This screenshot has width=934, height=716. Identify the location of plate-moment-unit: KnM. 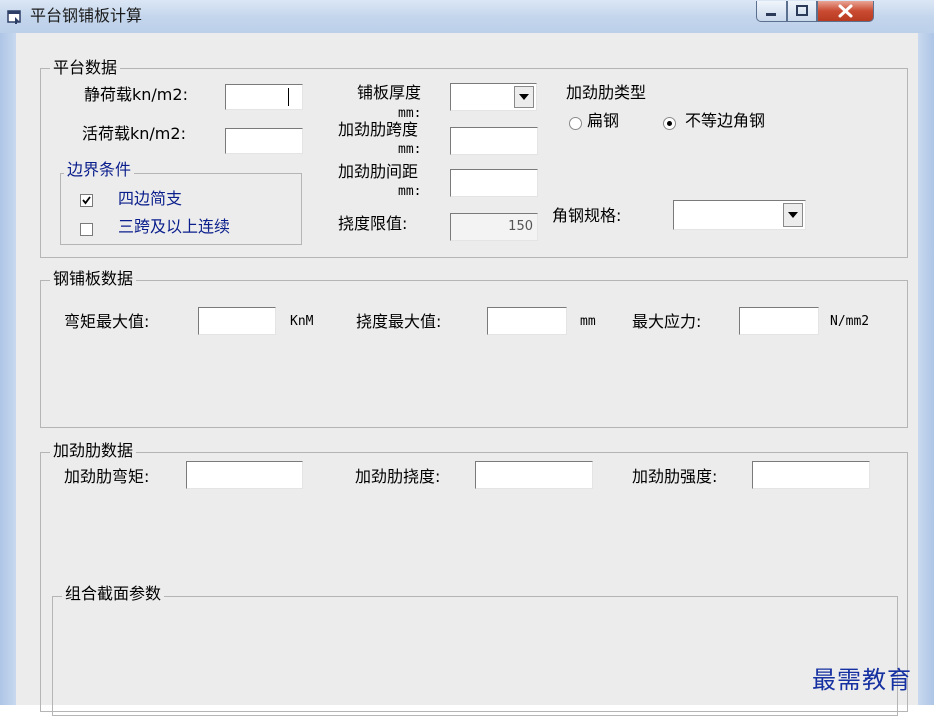
(302, 321).